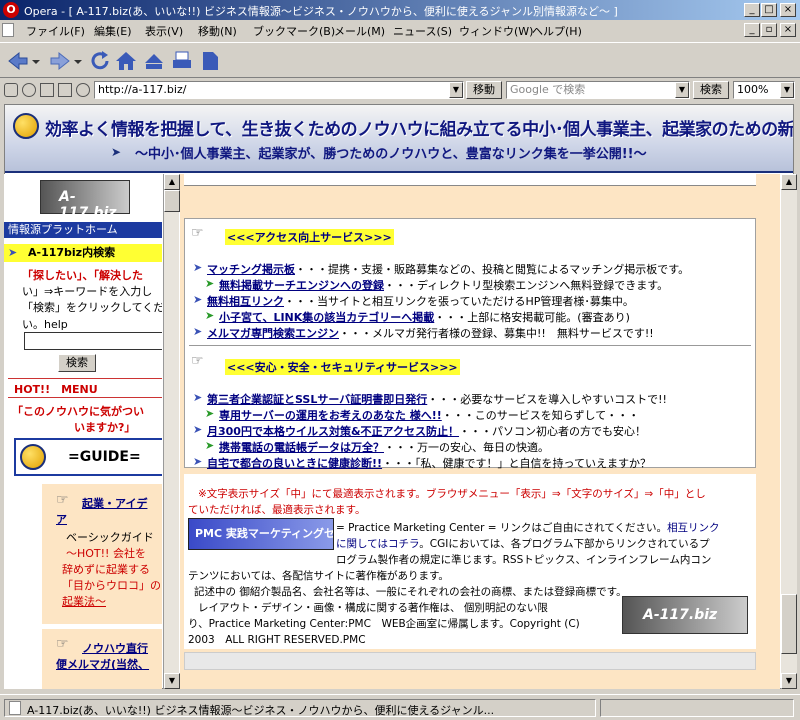 The image size is (800, 720). Describe the element at coordinates (553, 431) in the screenshot. I see `service-desc: ・・・パソコン初心者の方でも安心！` at that location.